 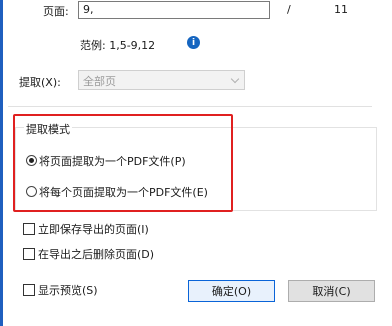 What do you see at coordinates (174, 10) in the screenshot?
I see `page-range-input: 9,` at bounding box center [174, 10].